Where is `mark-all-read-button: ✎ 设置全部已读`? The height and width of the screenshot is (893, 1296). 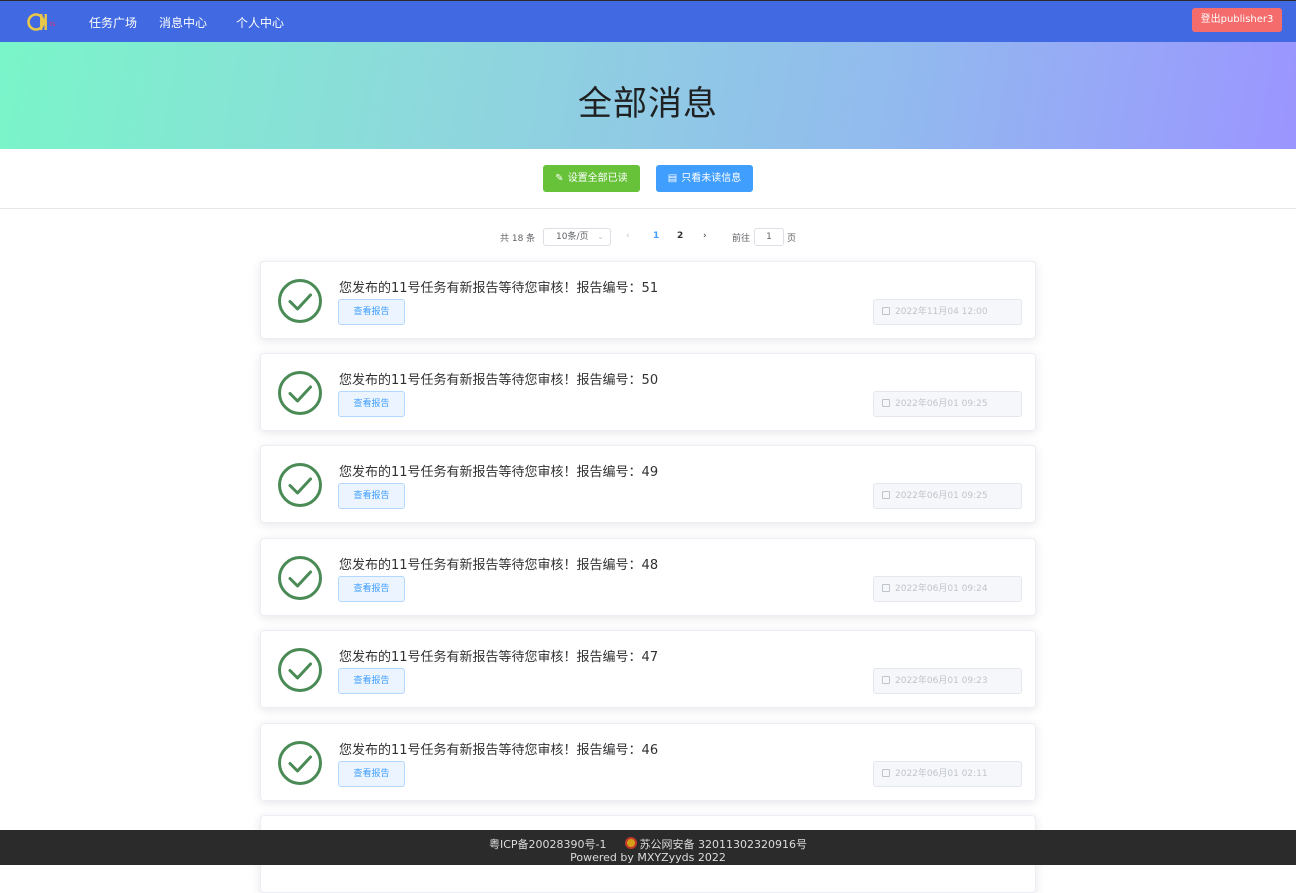
mark-all-read-button: ✎ 设置全部已读 is located at coordinates (591, 178).